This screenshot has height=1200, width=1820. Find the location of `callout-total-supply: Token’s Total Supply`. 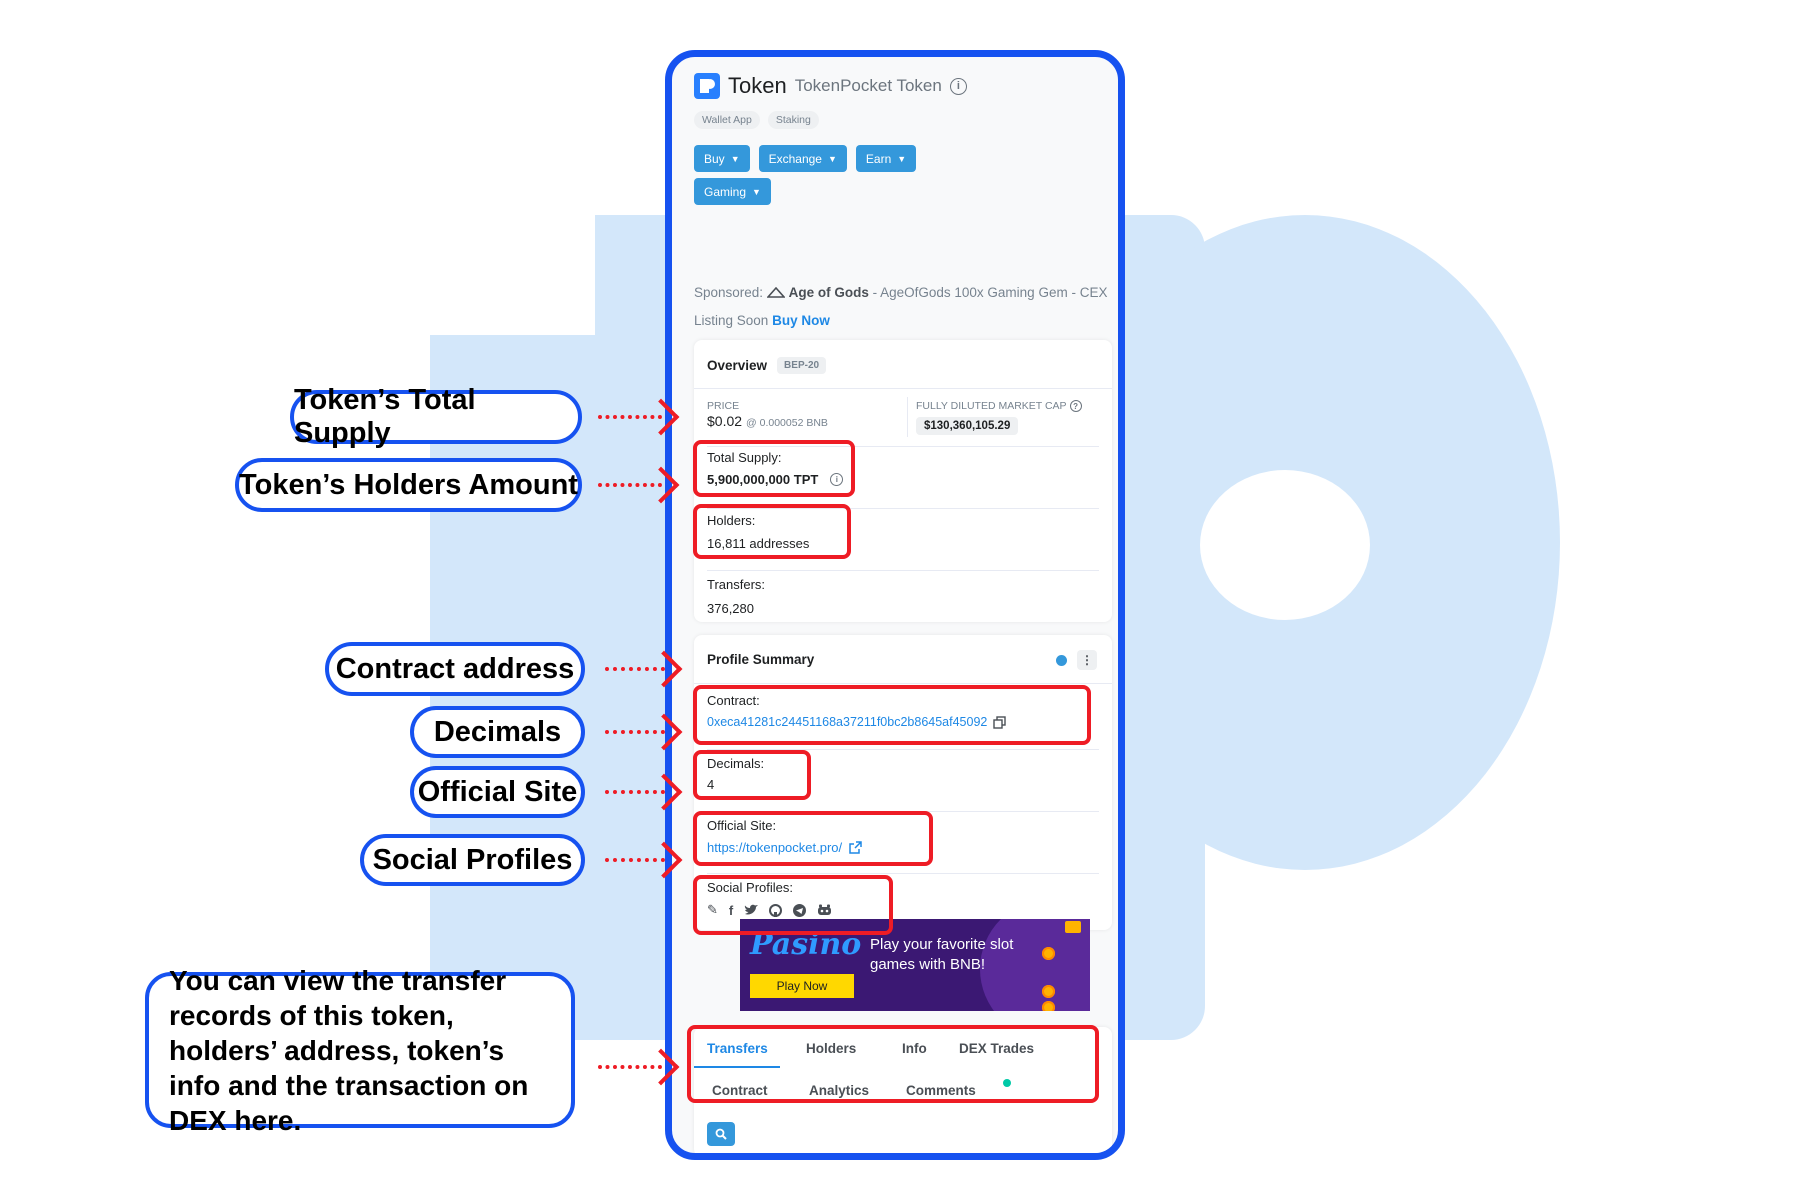

callout-total-supply: Token’s Total Supply is located at coordinates (436, 416).